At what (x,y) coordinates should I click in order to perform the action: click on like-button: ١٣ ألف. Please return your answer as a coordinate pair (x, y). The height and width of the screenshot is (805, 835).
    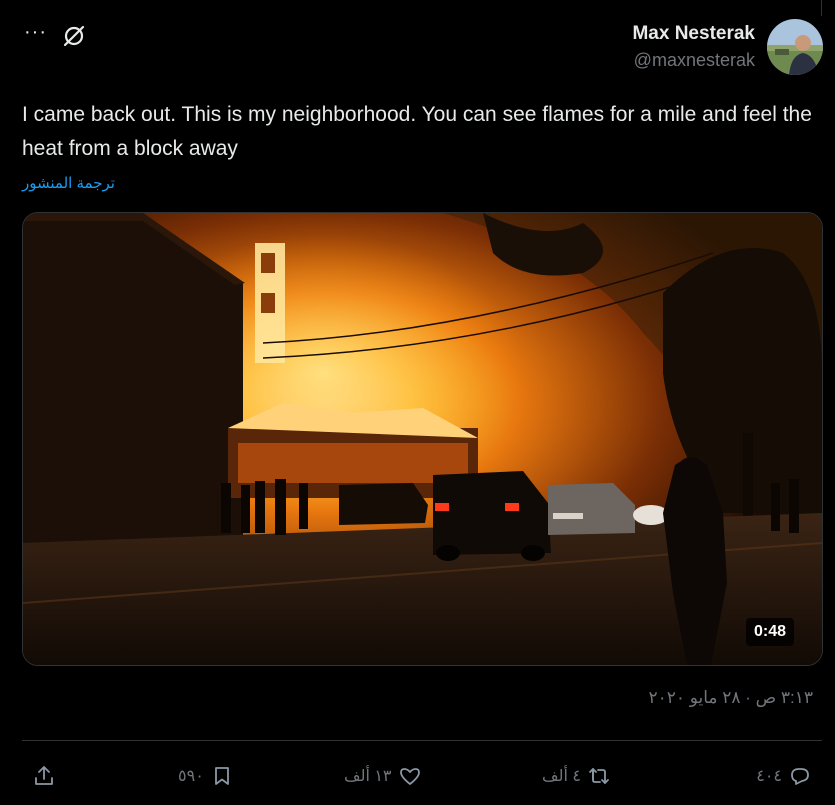
    Looking at the image, I should click on (383, 776).